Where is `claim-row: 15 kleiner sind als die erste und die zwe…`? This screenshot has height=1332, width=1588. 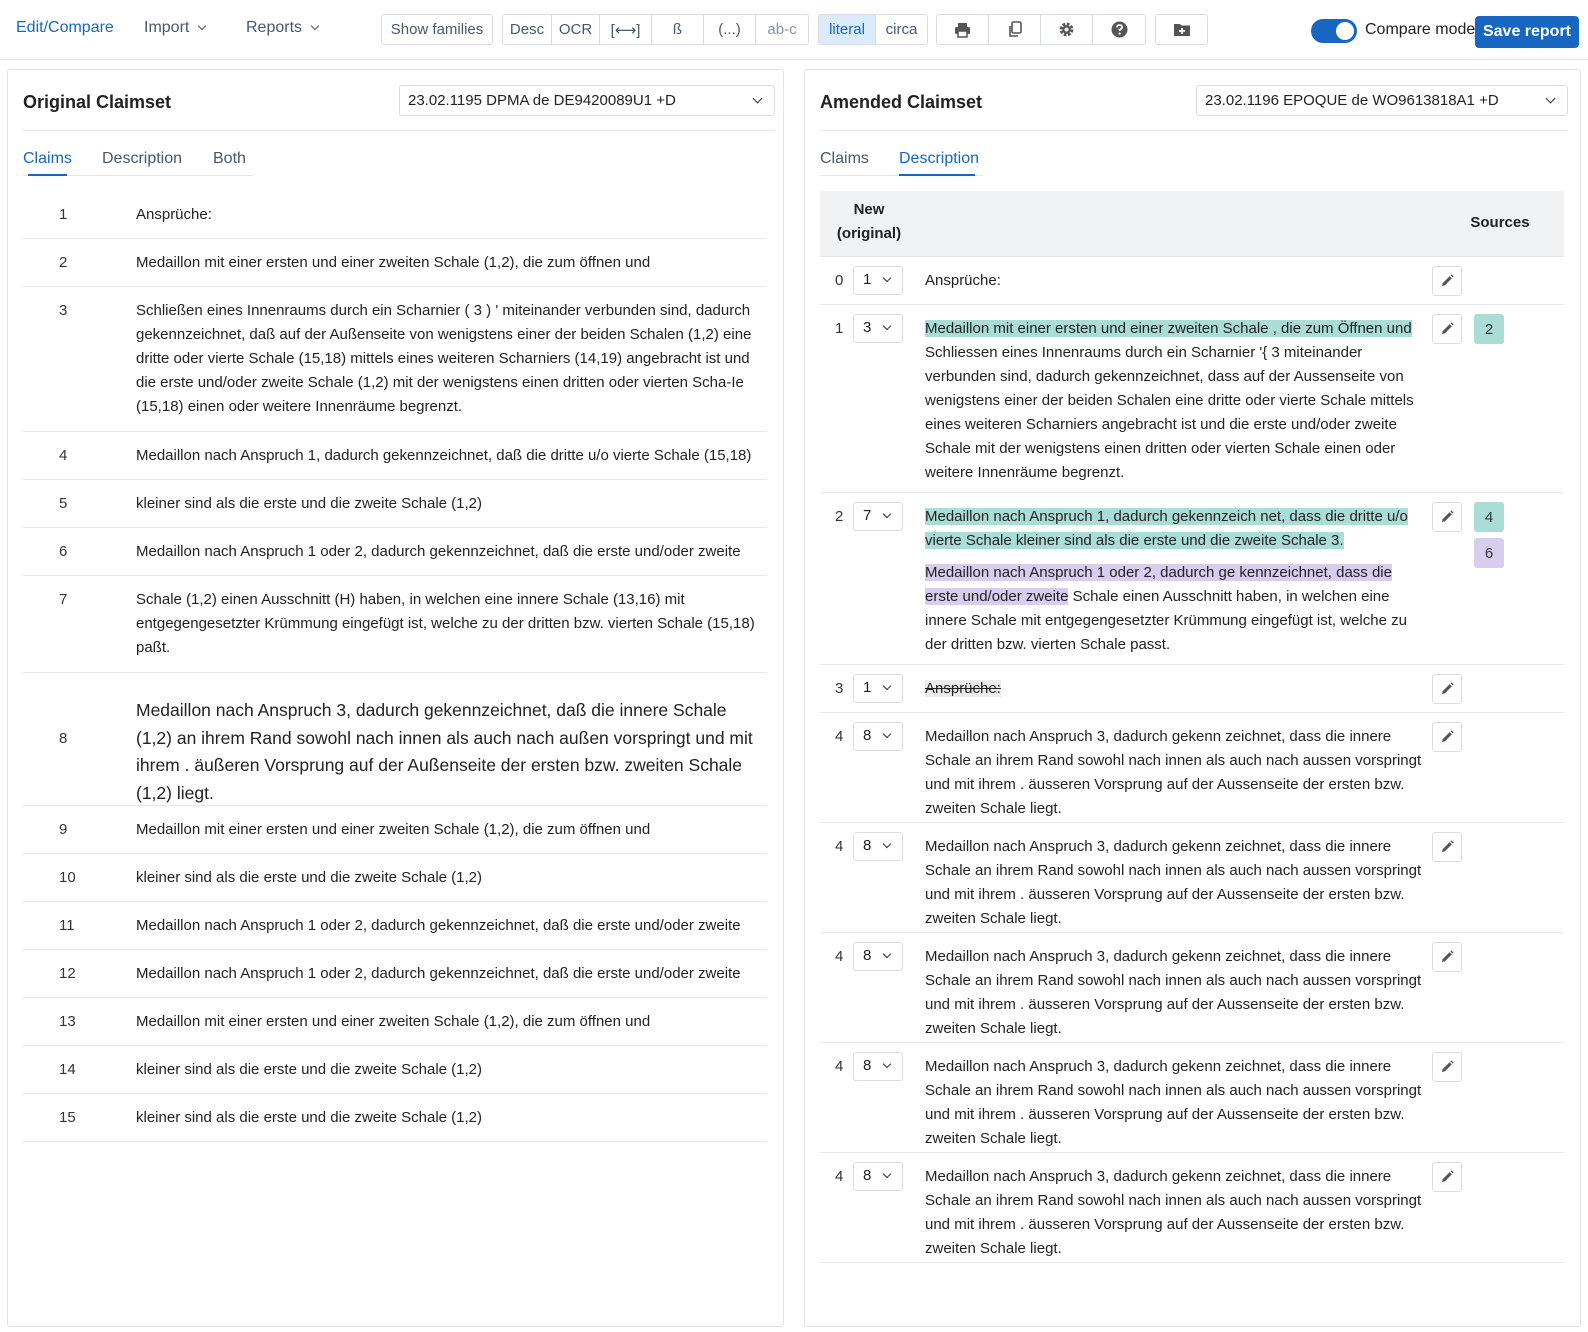 claim-row: 15 kleiner sind als die erste und die zwe… is located at coordinates (395, 1118).